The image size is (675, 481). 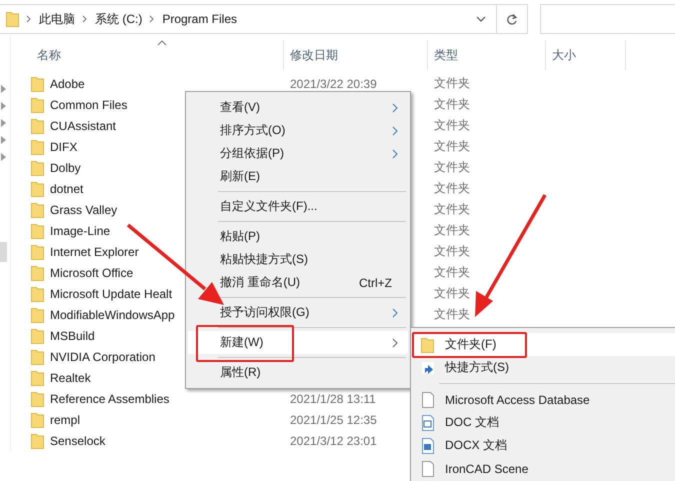 I want to click on file-name: Adobe, so click(x=67, y=83).